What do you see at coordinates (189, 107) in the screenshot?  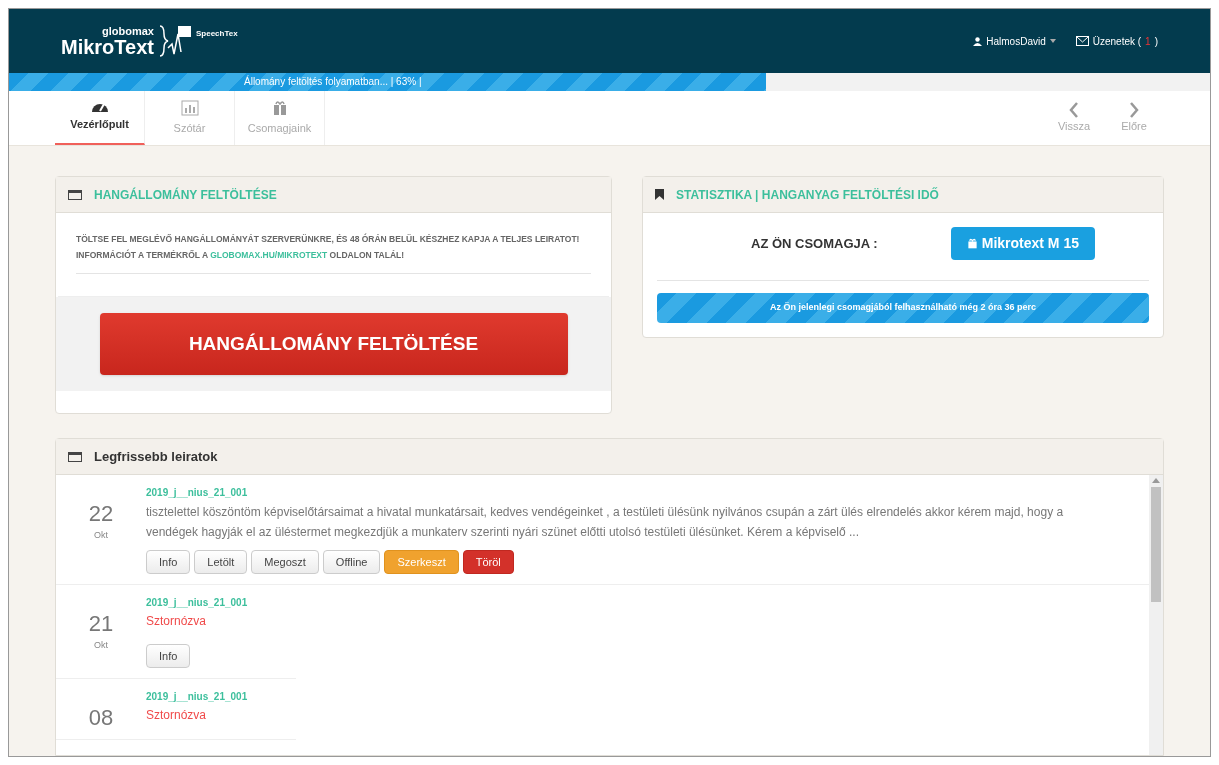 I see `bar-chart-icon` at bounding box center [189, 107].